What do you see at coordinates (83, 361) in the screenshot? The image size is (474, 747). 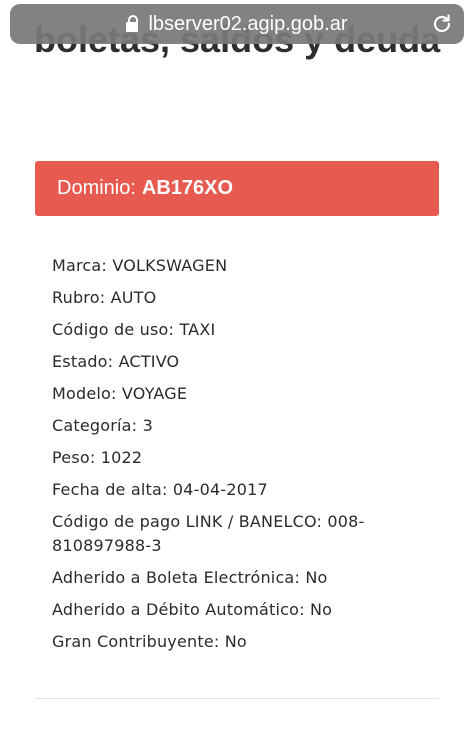 I see `detail-label: Estado:` at bounding box center [83, 361].